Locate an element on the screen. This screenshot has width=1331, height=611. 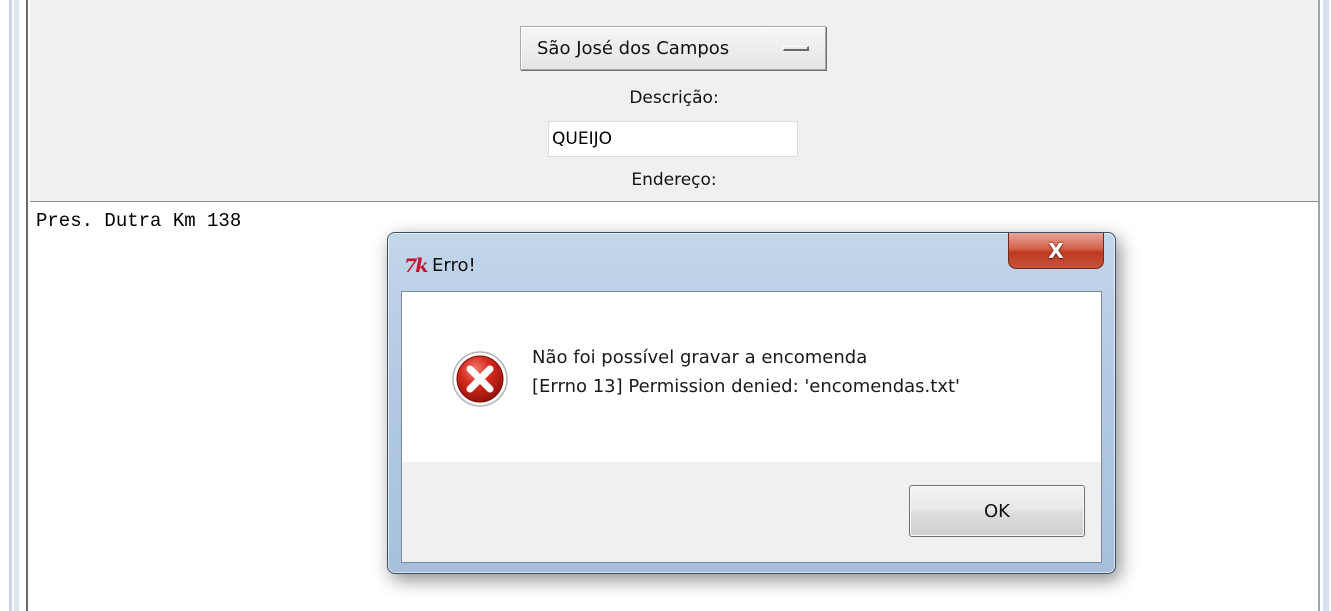
city-option-menu: São José dos Campos is located at coordinates (673, 48).